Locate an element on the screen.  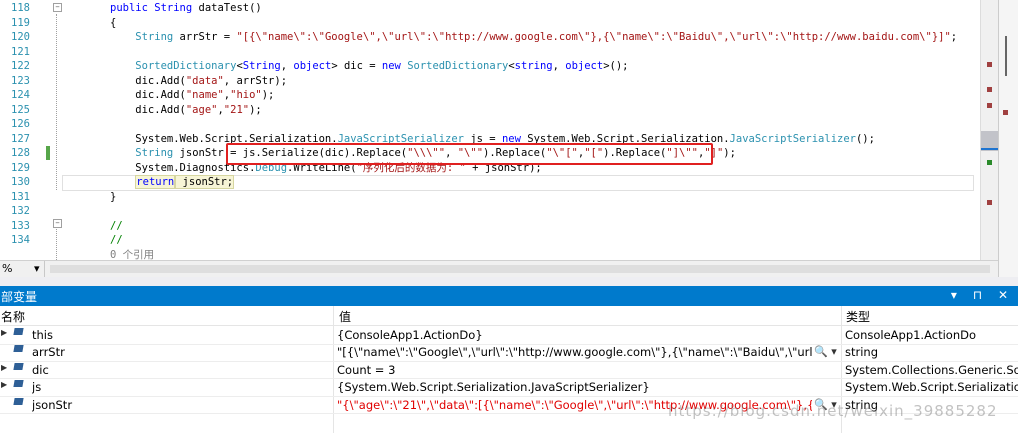
code-text: } is located at coordinates (113, 197).